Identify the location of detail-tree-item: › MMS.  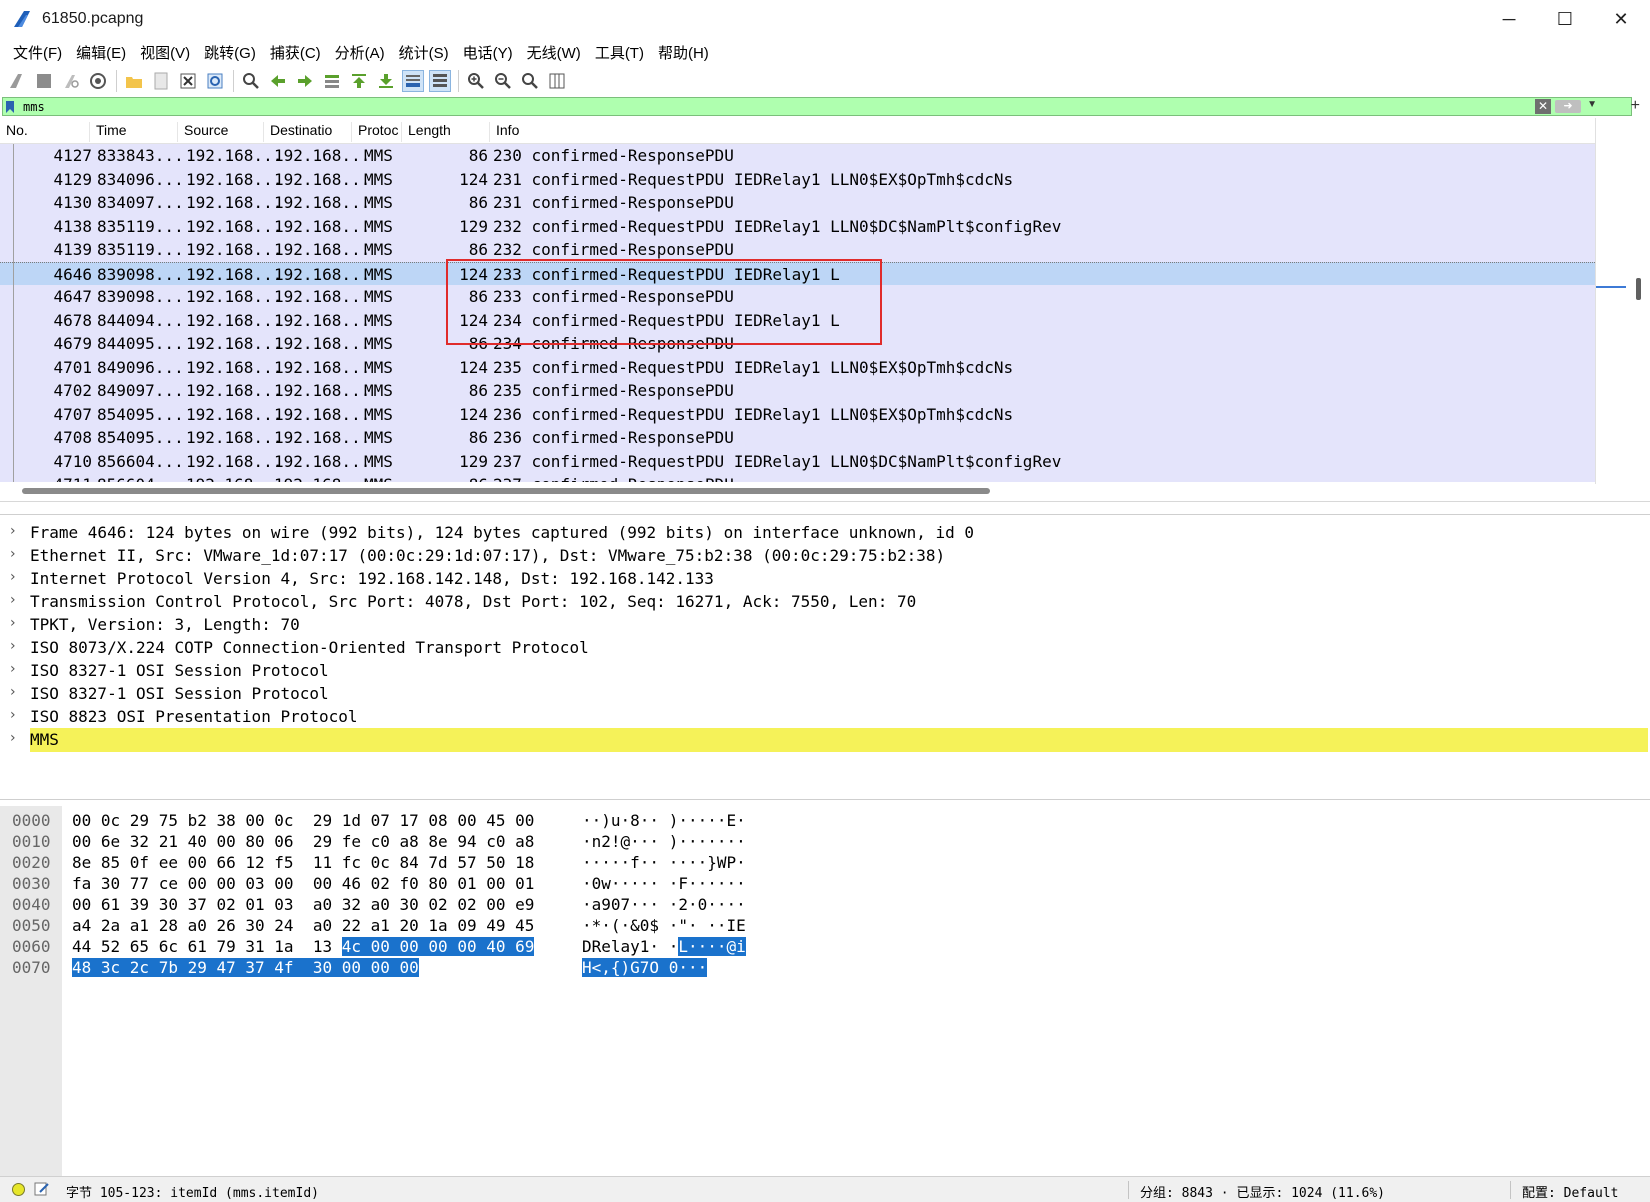
(825, 740).